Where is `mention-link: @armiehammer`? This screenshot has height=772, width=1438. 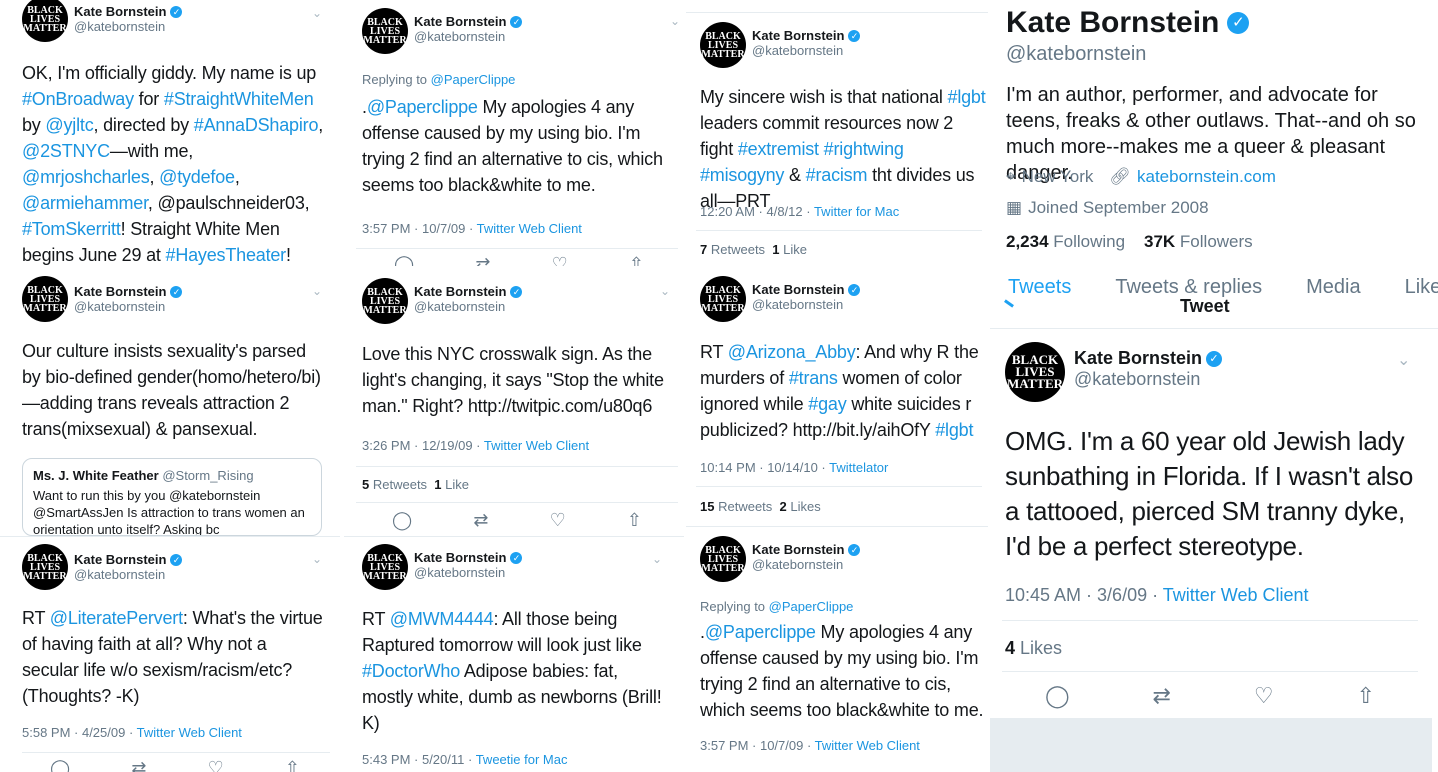
mention-link: @armiehammer is located at coordinates (85, 203).